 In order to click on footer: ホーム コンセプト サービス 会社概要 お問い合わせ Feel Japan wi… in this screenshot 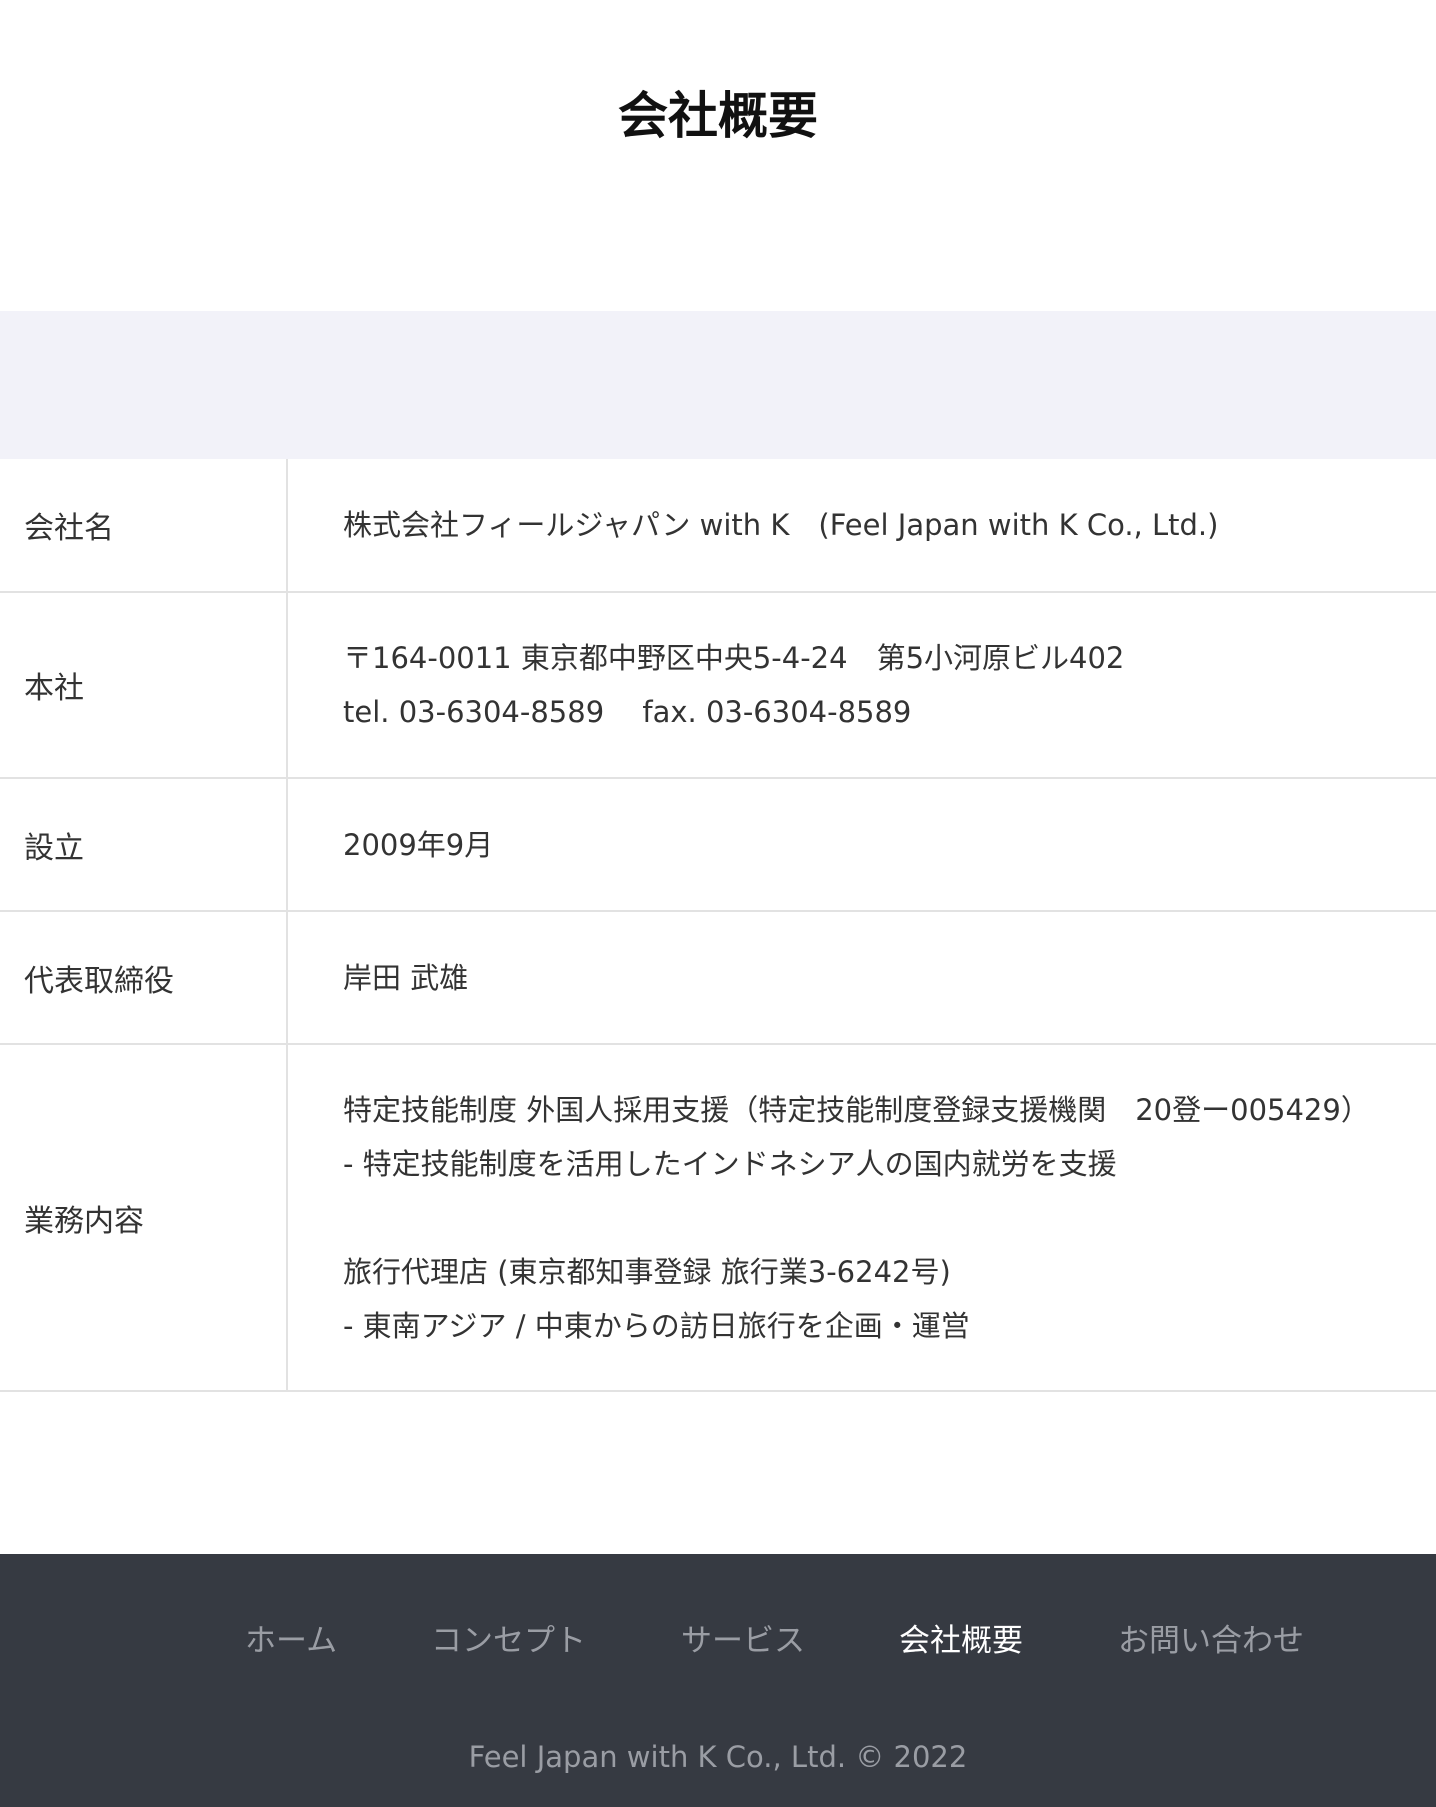, I will do `click(718, 1680)`.